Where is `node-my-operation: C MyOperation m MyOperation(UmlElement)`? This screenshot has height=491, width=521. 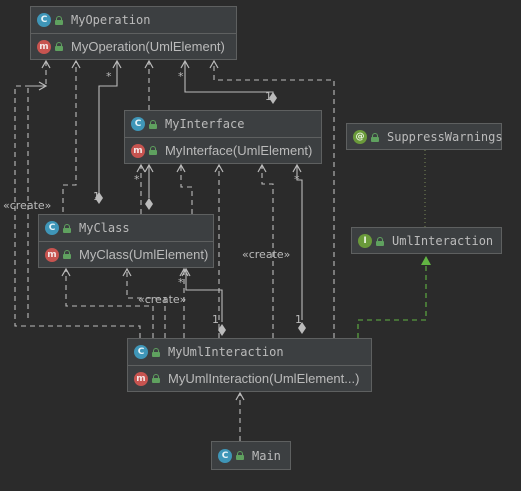 node-my-operation: C MyOperation m MyOperation(UmlElement) is located at coordinates (133, 33).